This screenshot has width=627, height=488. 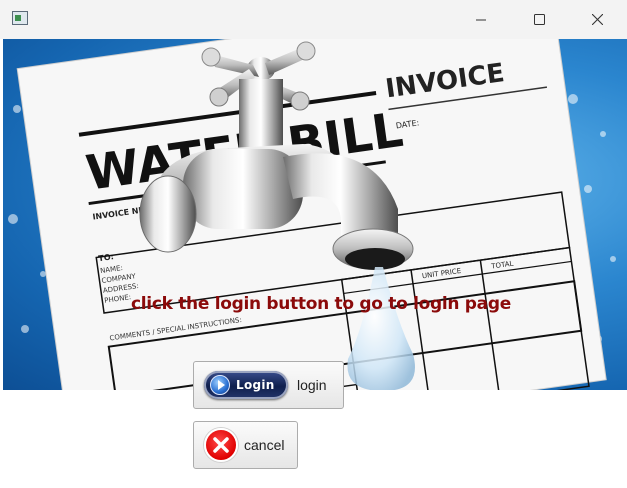 I want to click on minimize-icon, so click(x=481, y=19).